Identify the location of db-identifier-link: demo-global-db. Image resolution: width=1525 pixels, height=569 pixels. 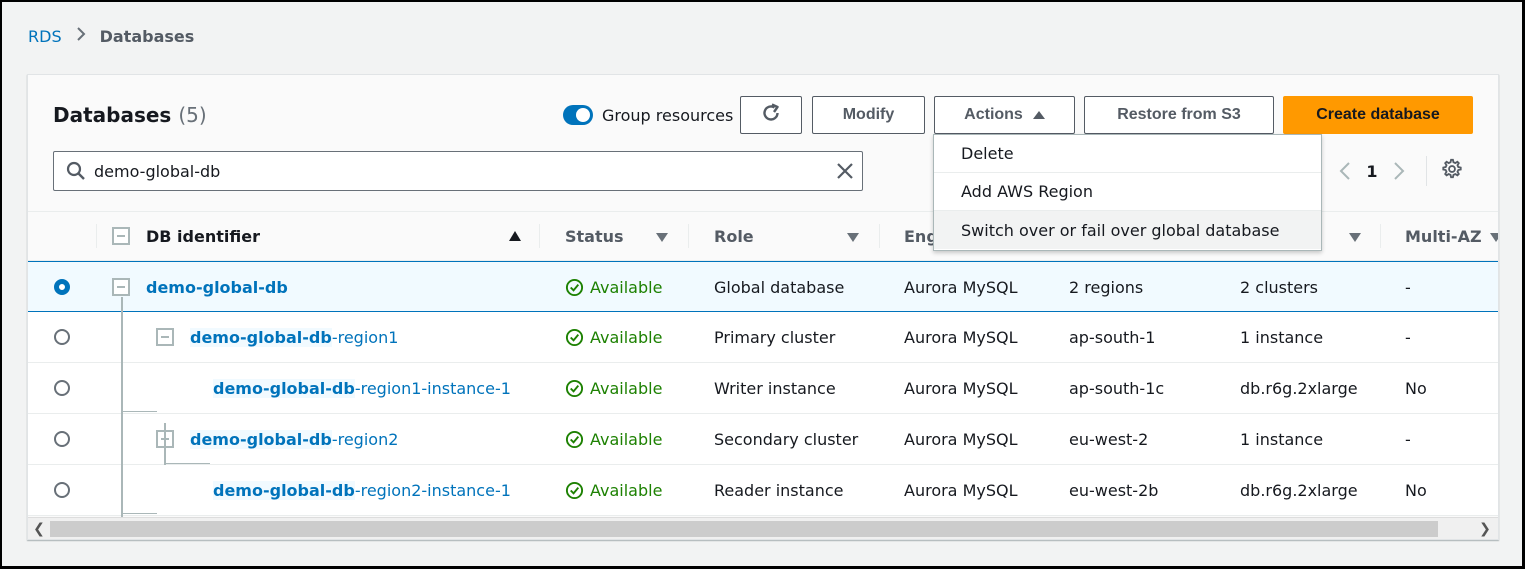
(217, 287).